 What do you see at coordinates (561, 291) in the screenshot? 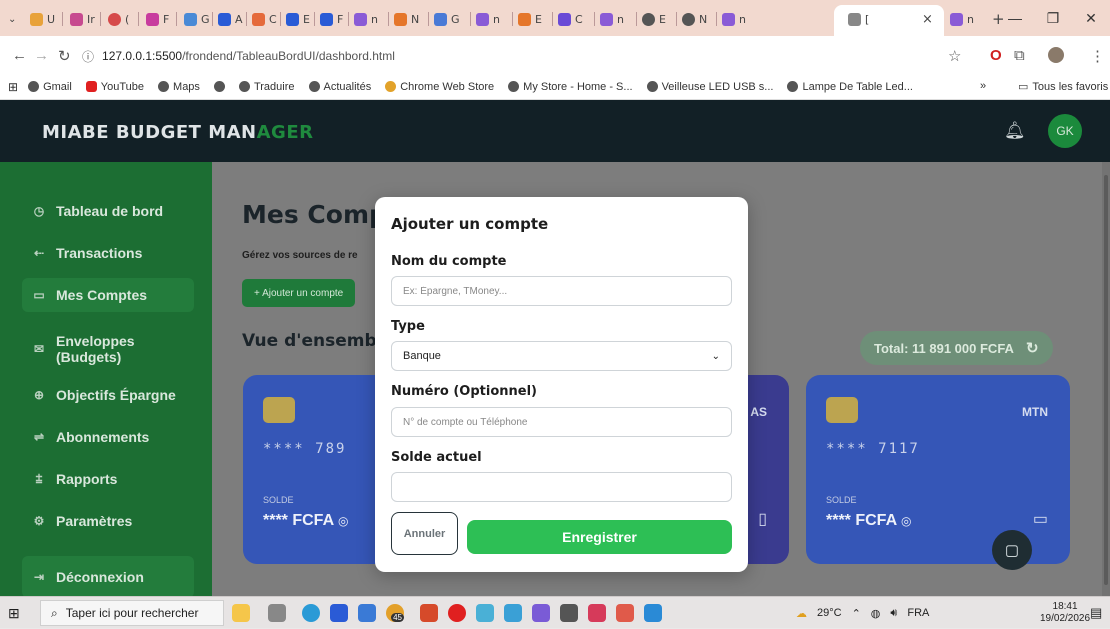
I see `account-name-input` at bounding box center [561, 291].